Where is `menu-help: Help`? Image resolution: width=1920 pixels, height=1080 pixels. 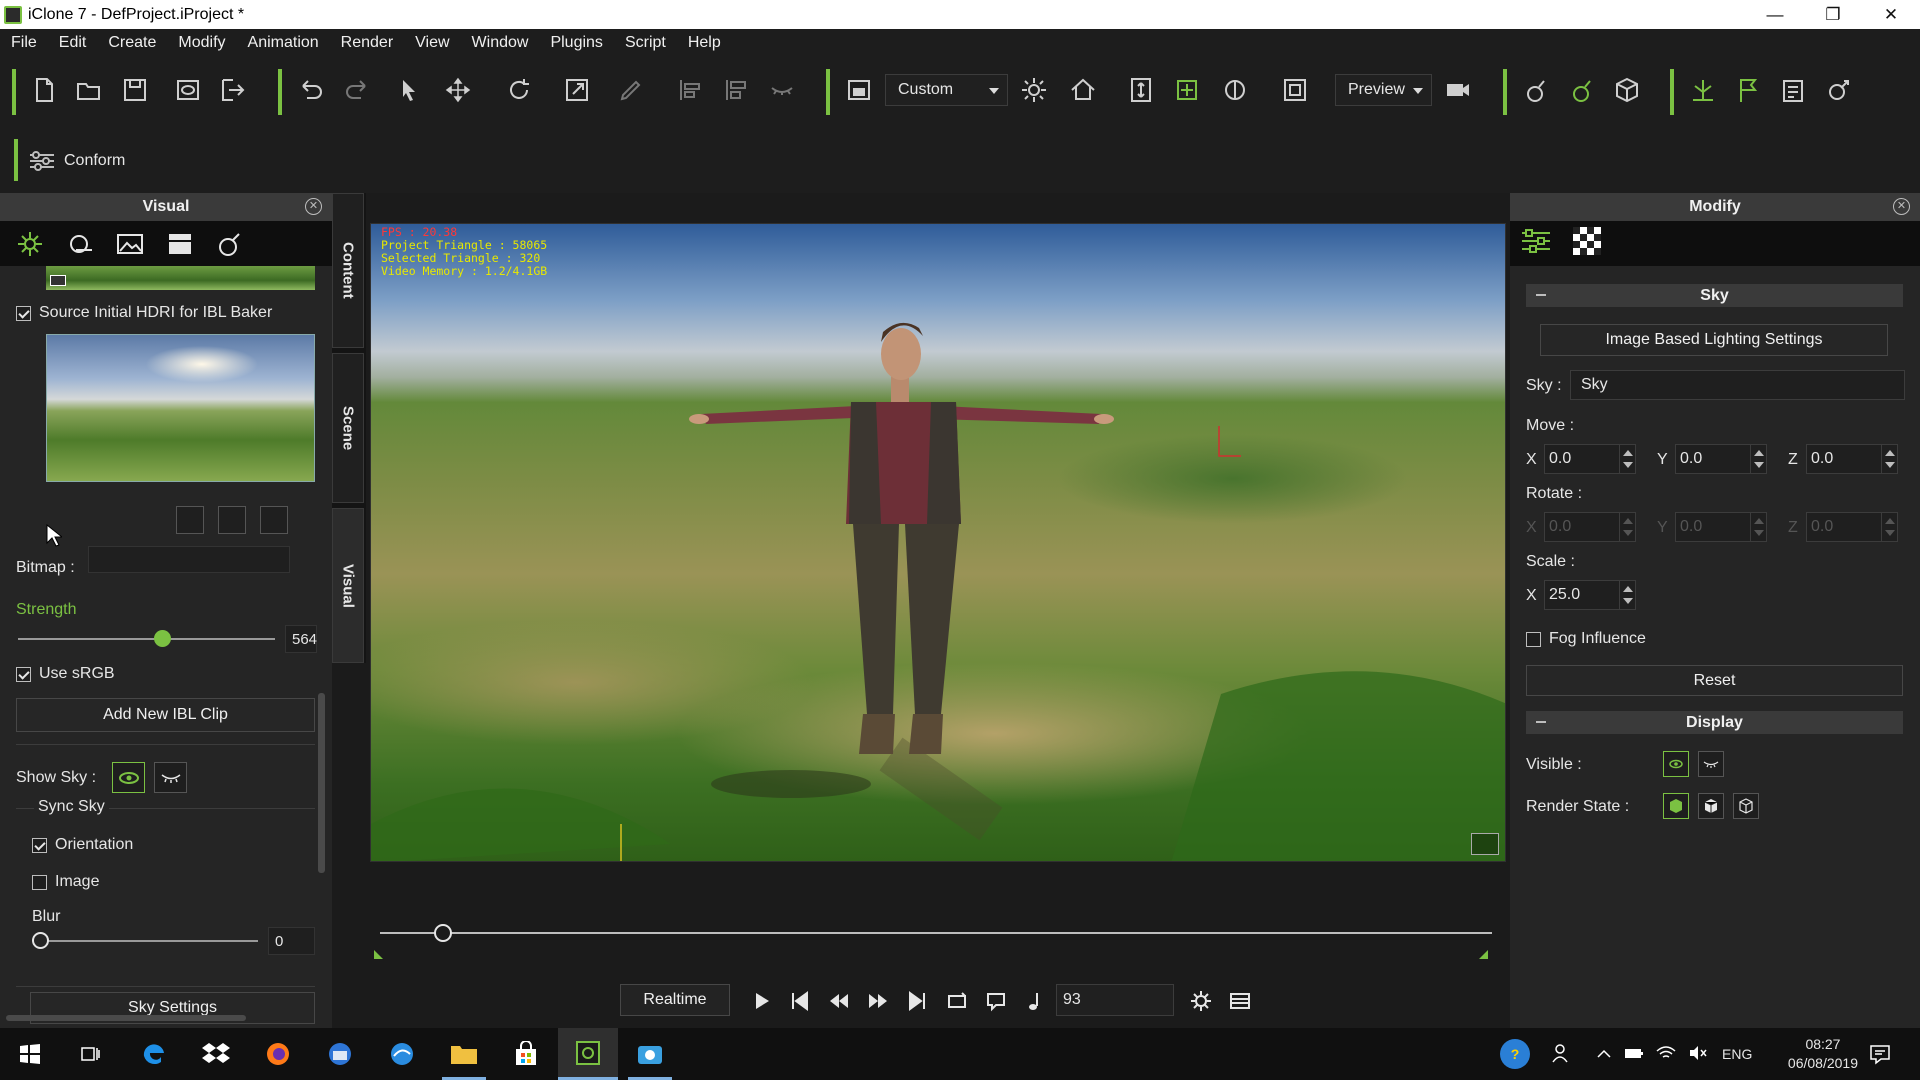
menu-help: Help is located at coordinates (704, 43).